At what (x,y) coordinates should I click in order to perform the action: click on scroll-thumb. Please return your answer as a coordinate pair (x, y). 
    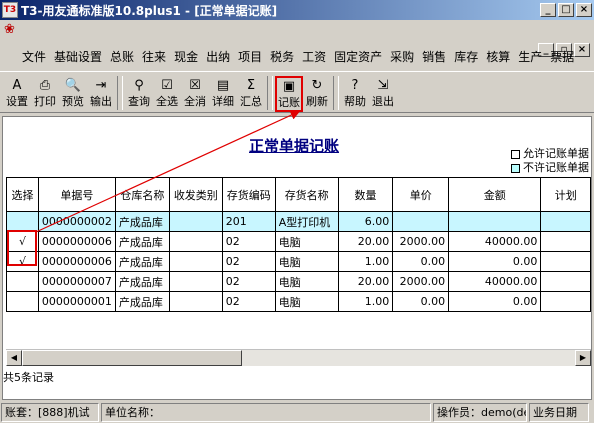
    Looking at the image, I should click on (132, 358).